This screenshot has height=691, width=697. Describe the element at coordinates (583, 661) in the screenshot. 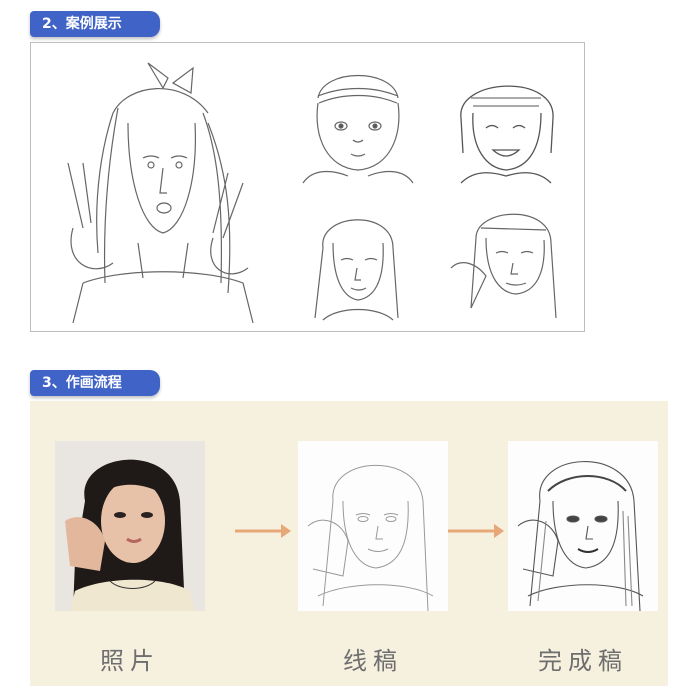

I see `step-label-finished: 完成稿` at that location.